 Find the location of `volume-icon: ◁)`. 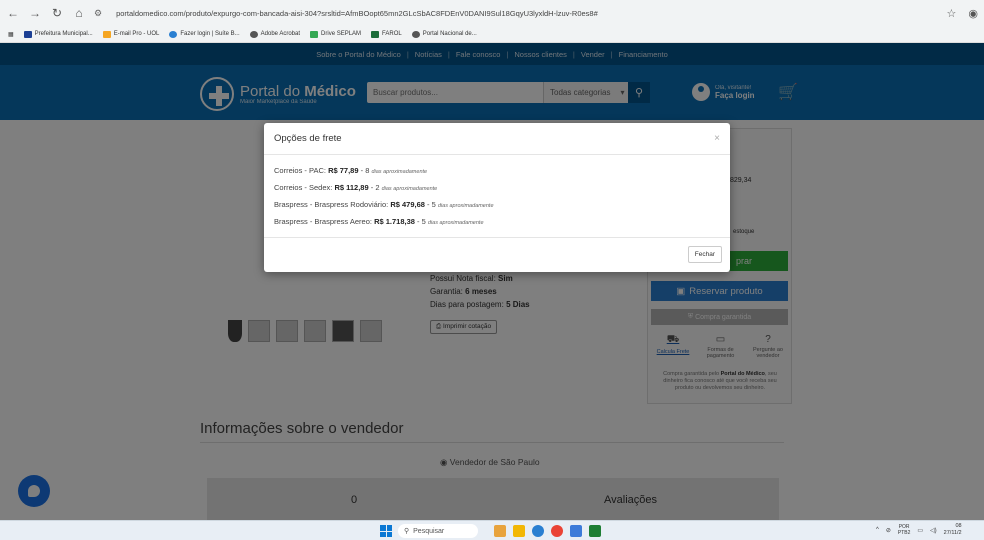

volume-icon: ◁) is located at coordinates (933, 530).